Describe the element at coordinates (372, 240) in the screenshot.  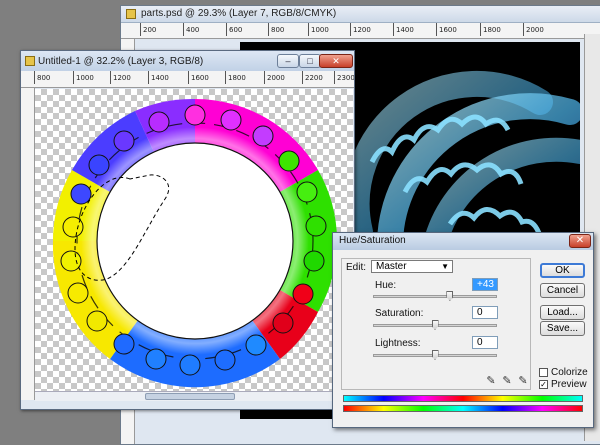
I see `dialog-title: Hue/Saturation` at that location.